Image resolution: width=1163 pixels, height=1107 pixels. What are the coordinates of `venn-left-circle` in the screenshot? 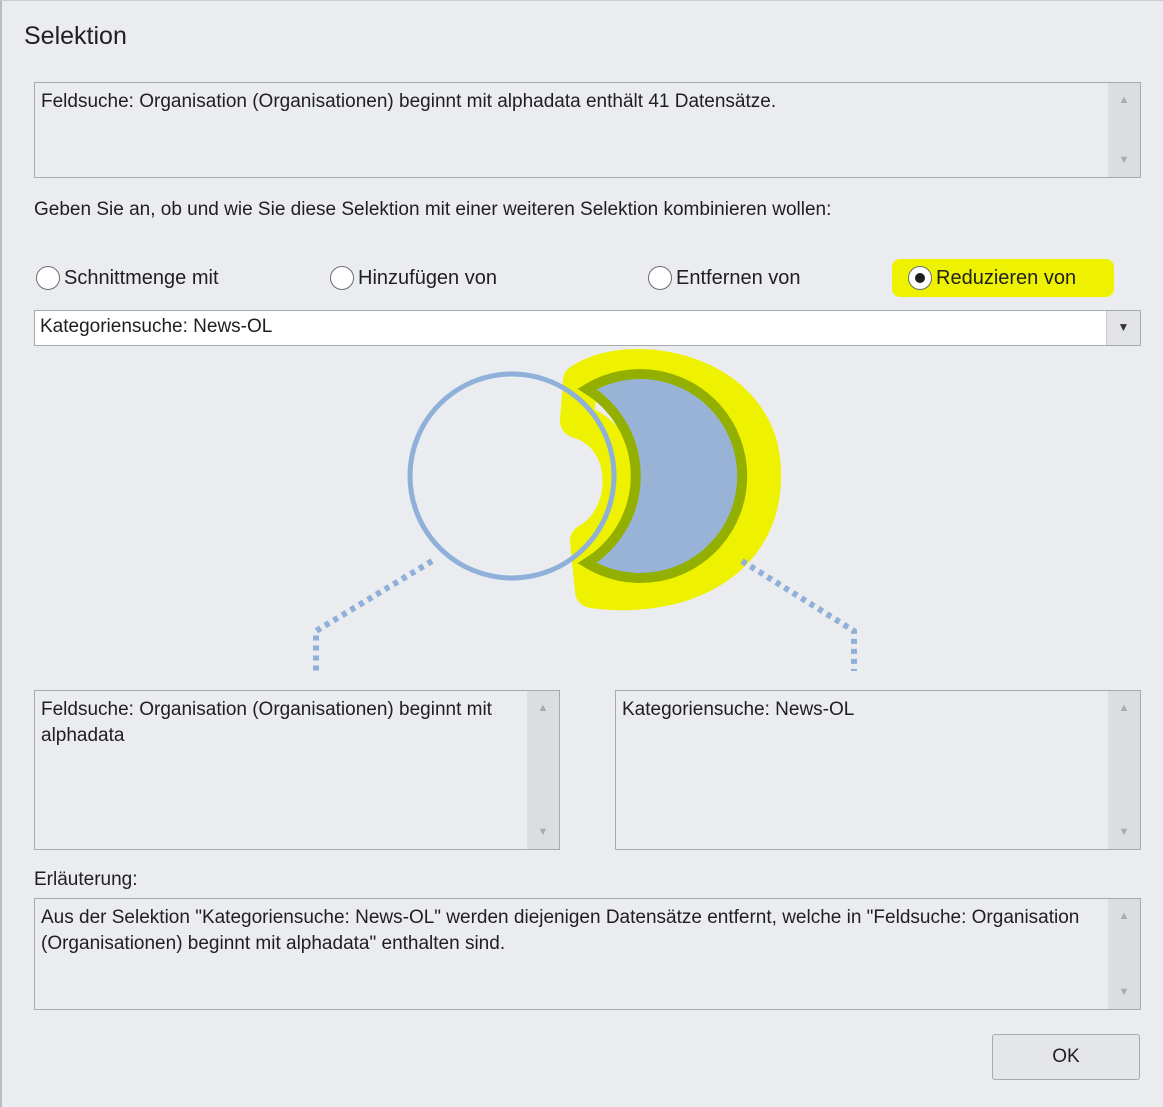 It's located at (512, 476).